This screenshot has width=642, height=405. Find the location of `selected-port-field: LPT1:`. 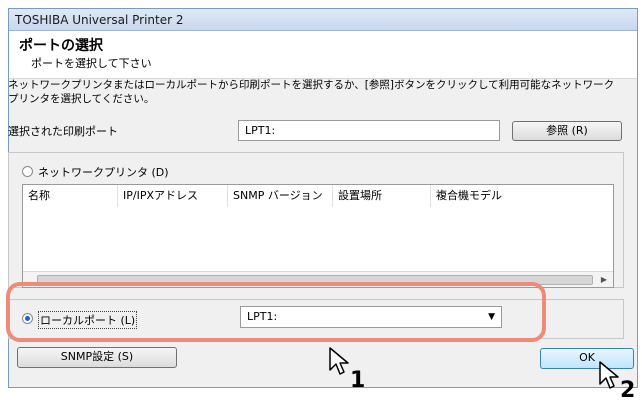

selected-port-field: LPT1: is located at coordinates (369, 130).